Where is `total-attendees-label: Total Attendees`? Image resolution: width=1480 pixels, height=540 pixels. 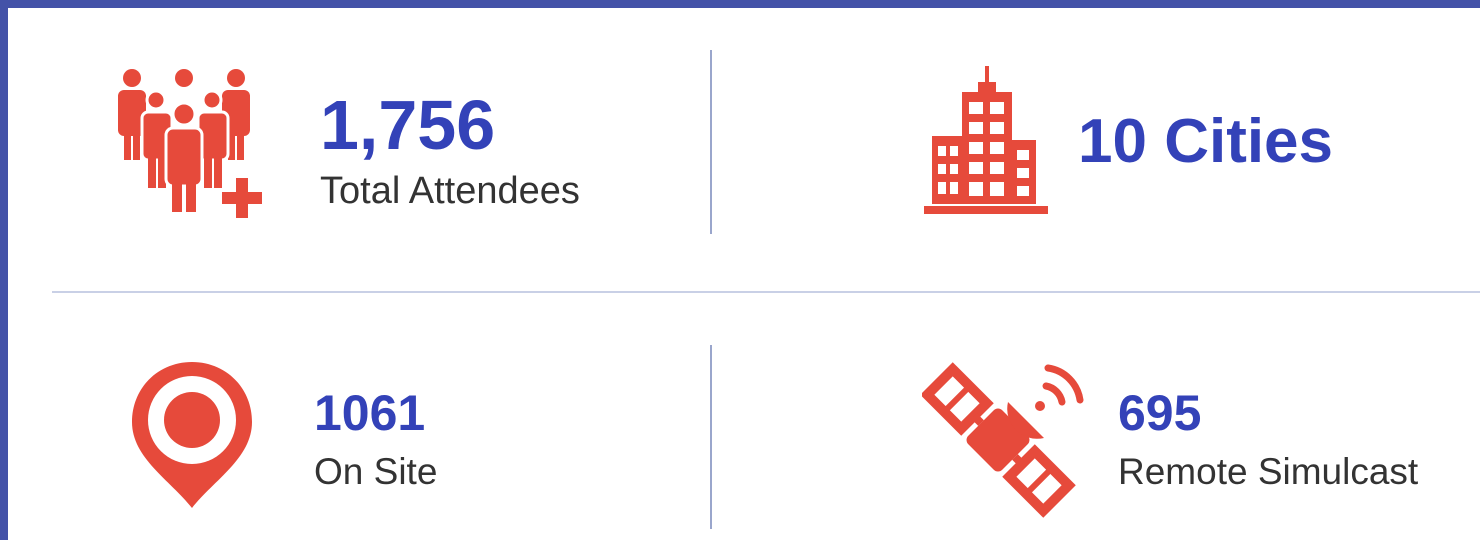 total-attendees-label: Total Attendees is located at coordinates (450, 191).